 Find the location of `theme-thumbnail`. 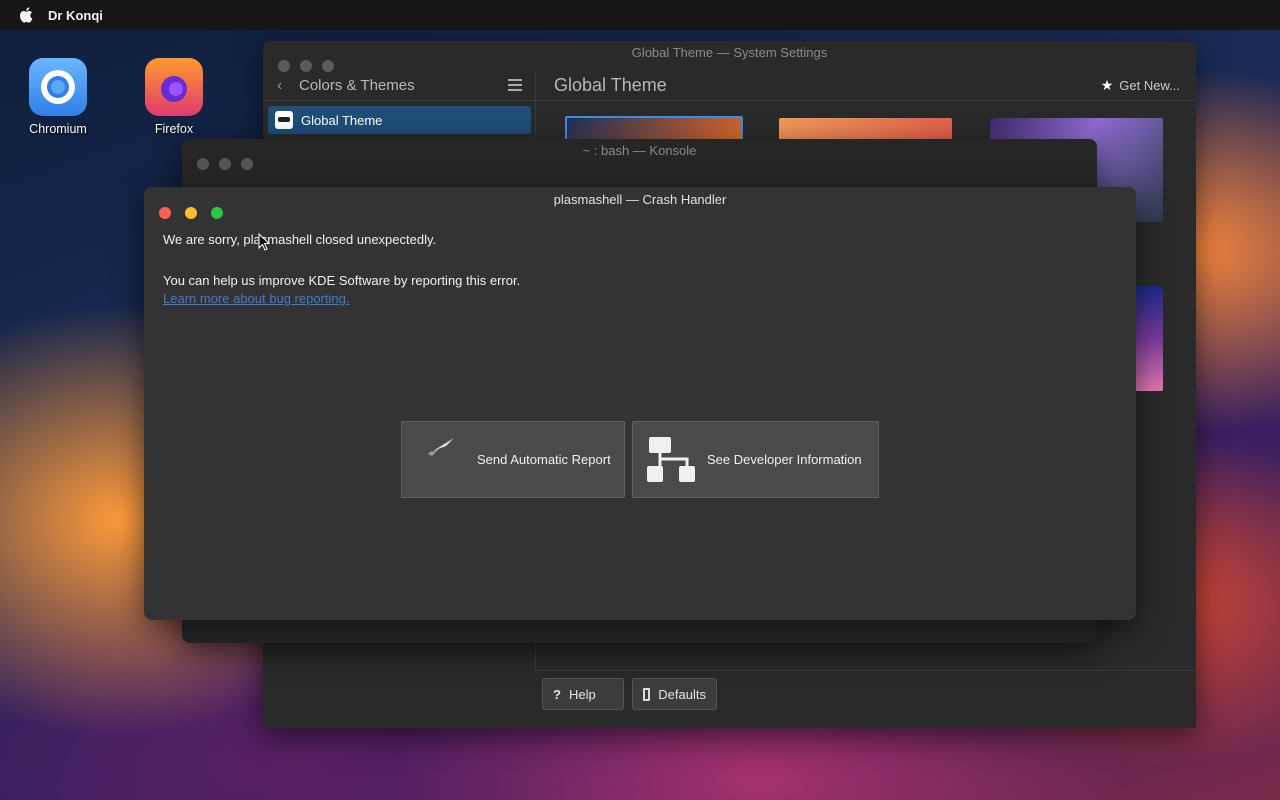

theme-thumbnail is located at coordinates (1149, 338).